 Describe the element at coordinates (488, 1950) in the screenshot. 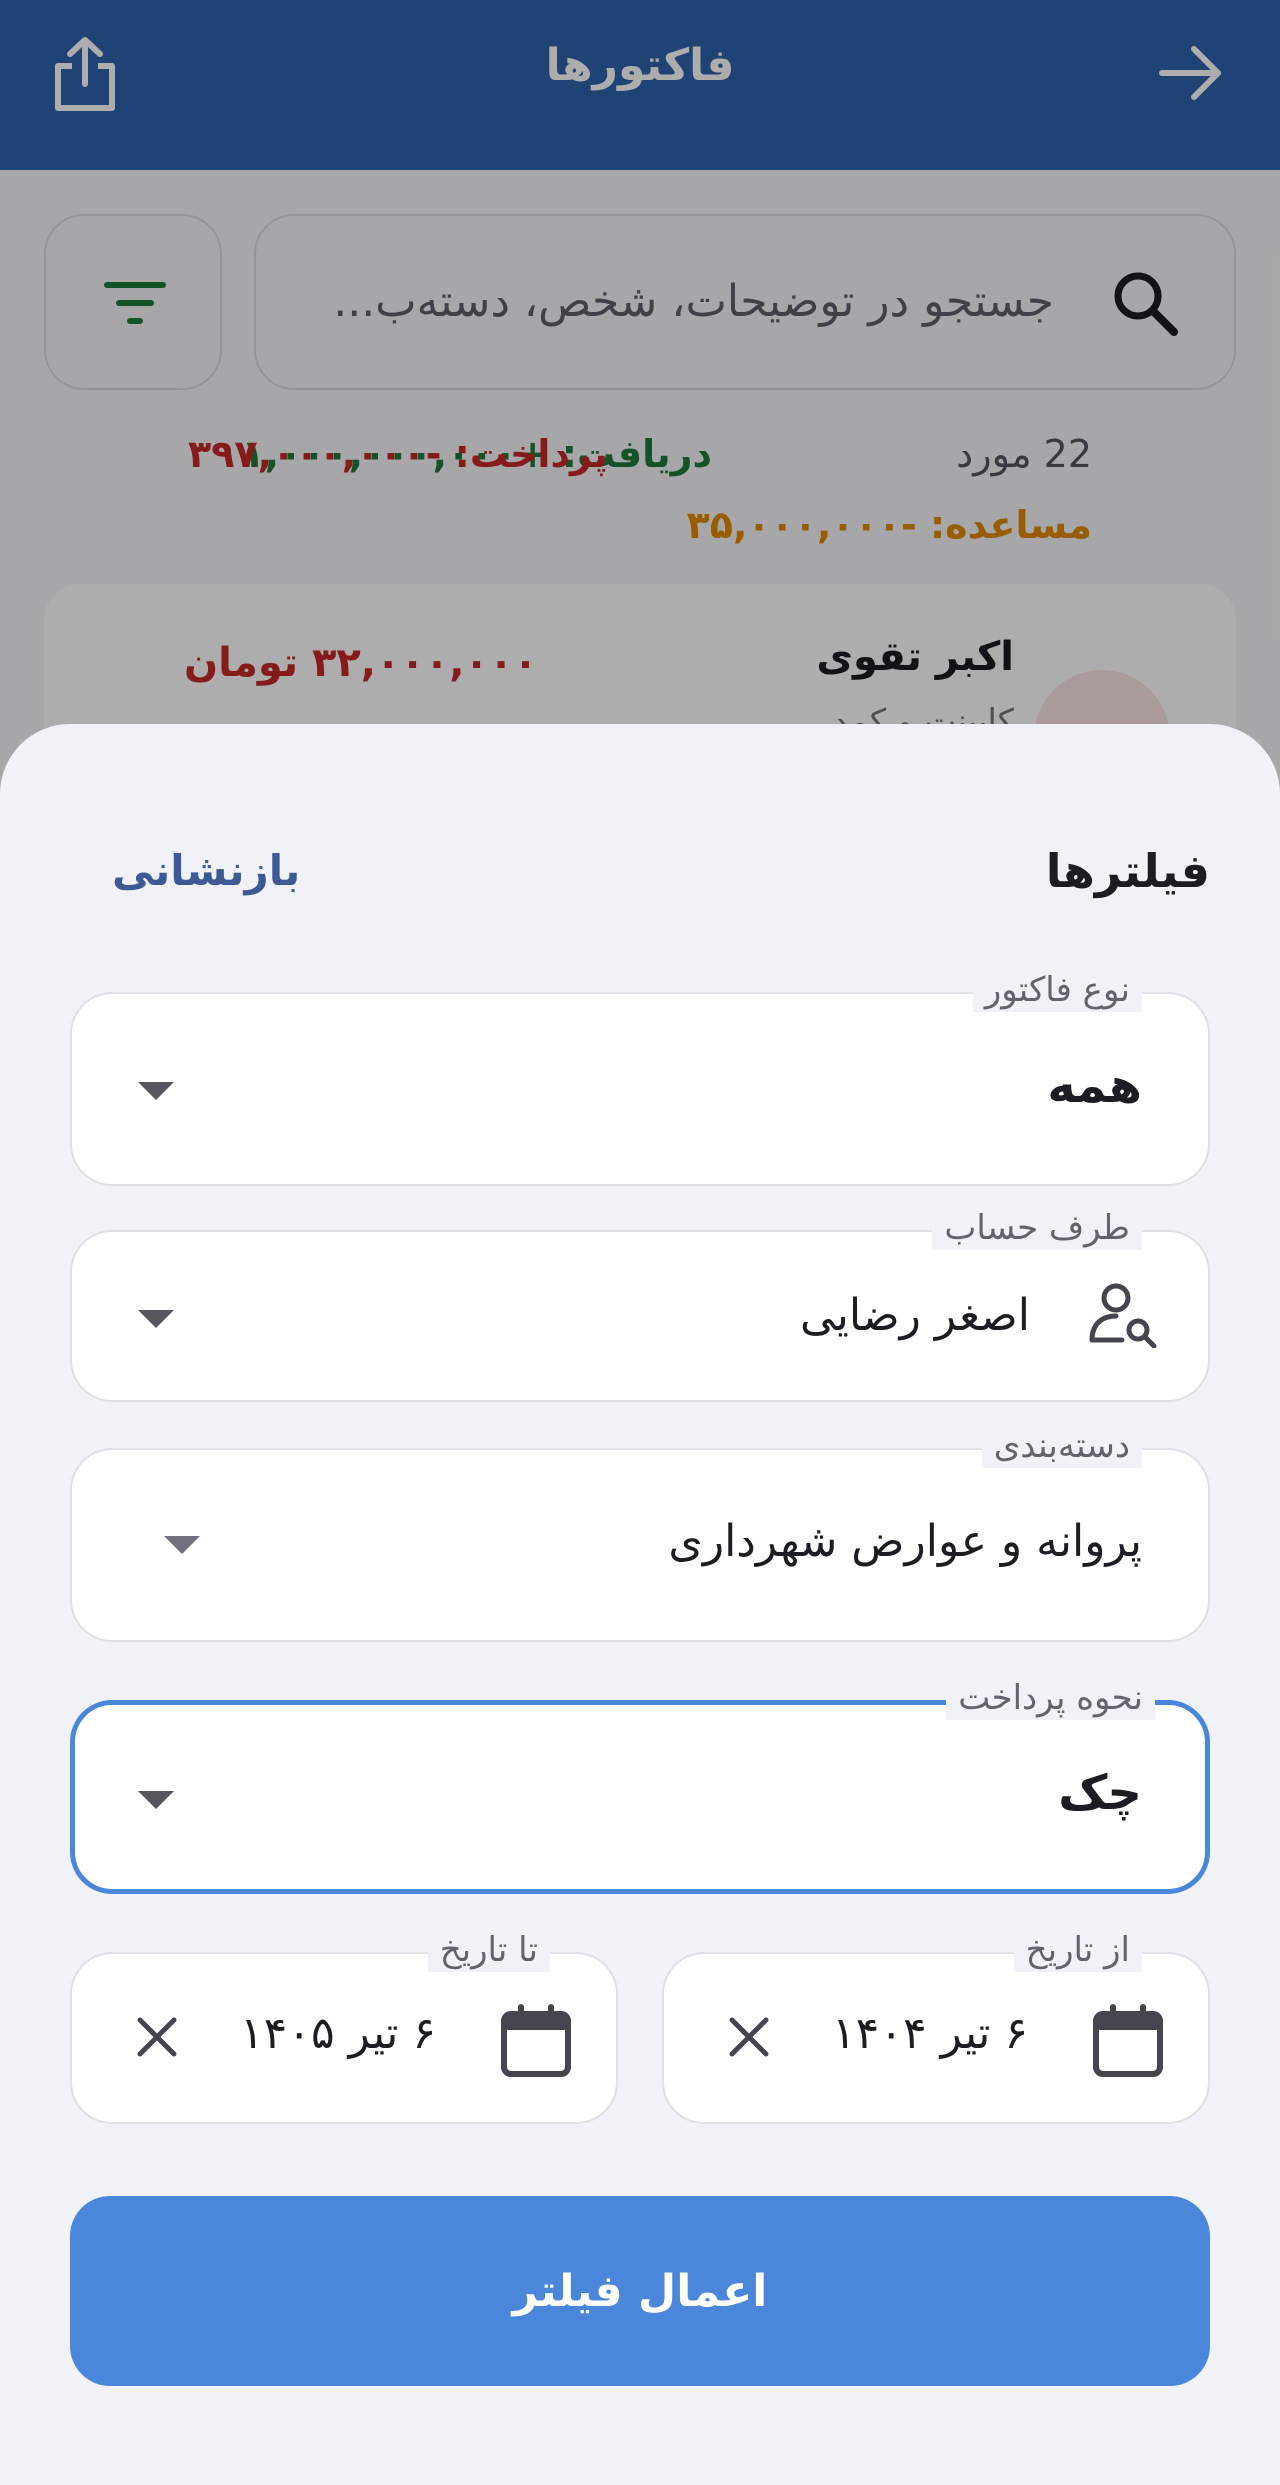

I see `date-to-label: تا تاریخ` at that location.